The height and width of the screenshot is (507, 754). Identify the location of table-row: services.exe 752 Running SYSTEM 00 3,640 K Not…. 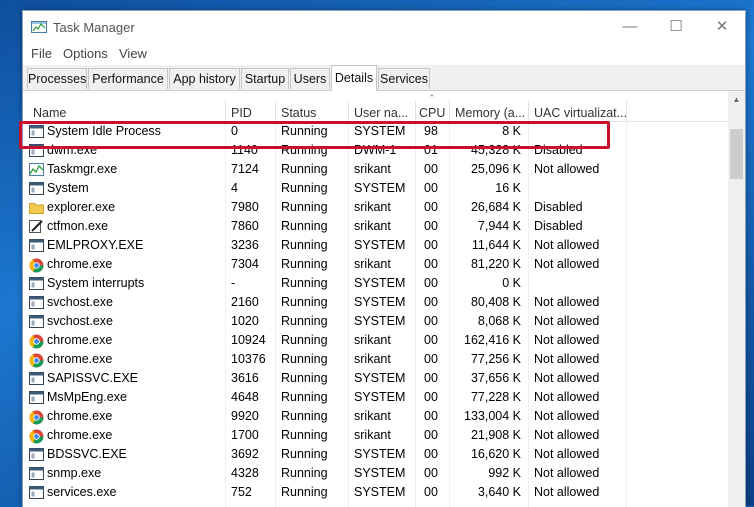
(375, 492).